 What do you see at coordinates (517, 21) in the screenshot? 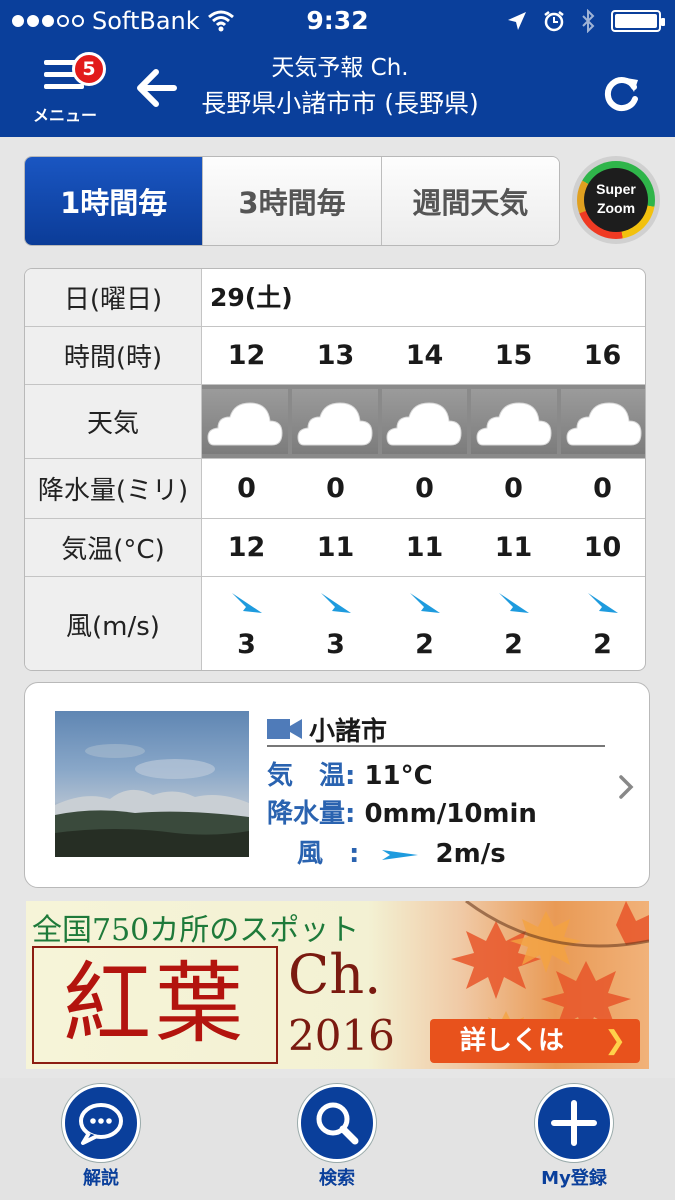
I see `location-arrow-icon` at bounding box center [517, 21].